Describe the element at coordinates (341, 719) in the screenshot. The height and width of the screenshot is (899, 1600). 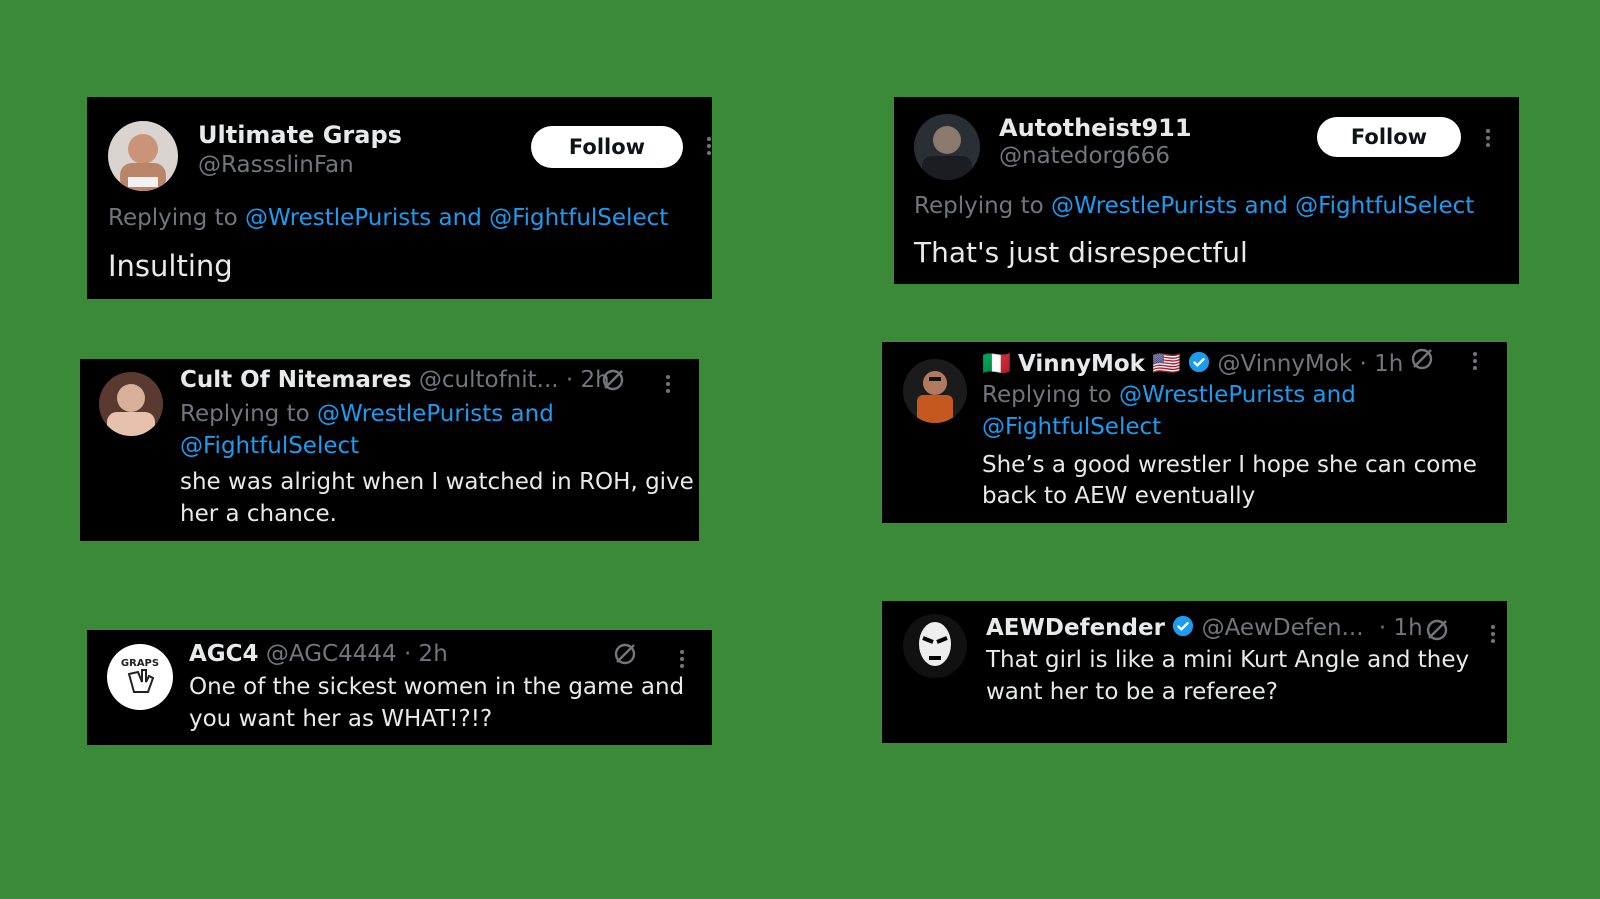
I see `tweet-text-line-2: you want her as WHAT!?!?` at that location.